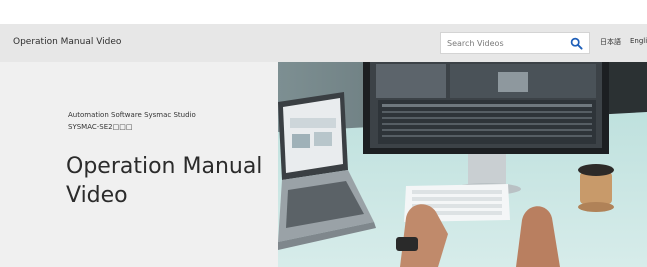  What do you see at coordinates (132, 115) in the screenshot?
I see `hero-subtitle: Automation Software Sysmac Studio` at bounding box center [132, 115].